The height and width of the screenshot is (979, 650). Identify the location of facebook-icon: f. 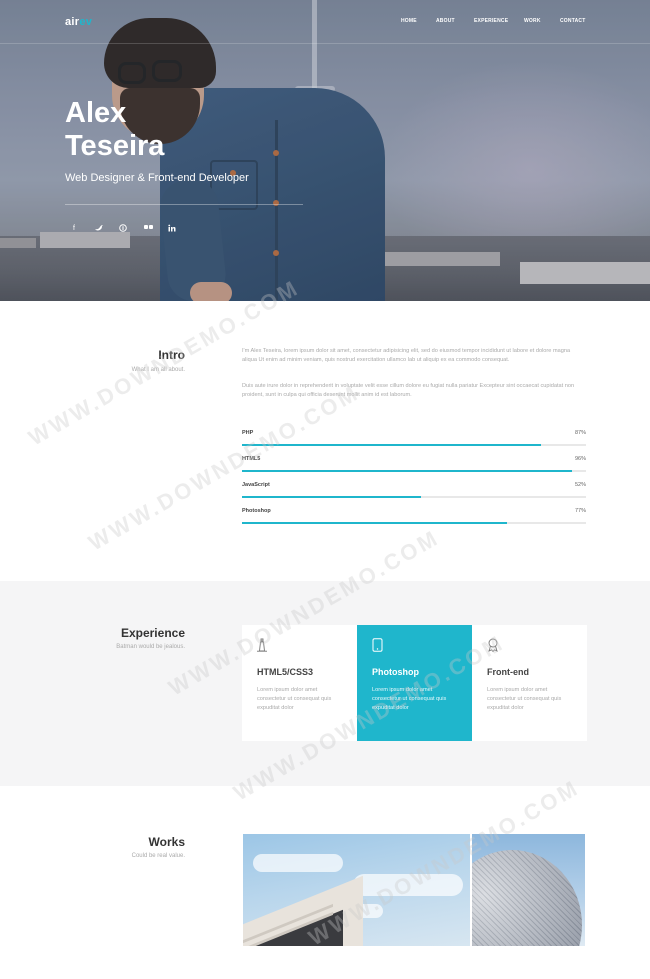
(74, 229).